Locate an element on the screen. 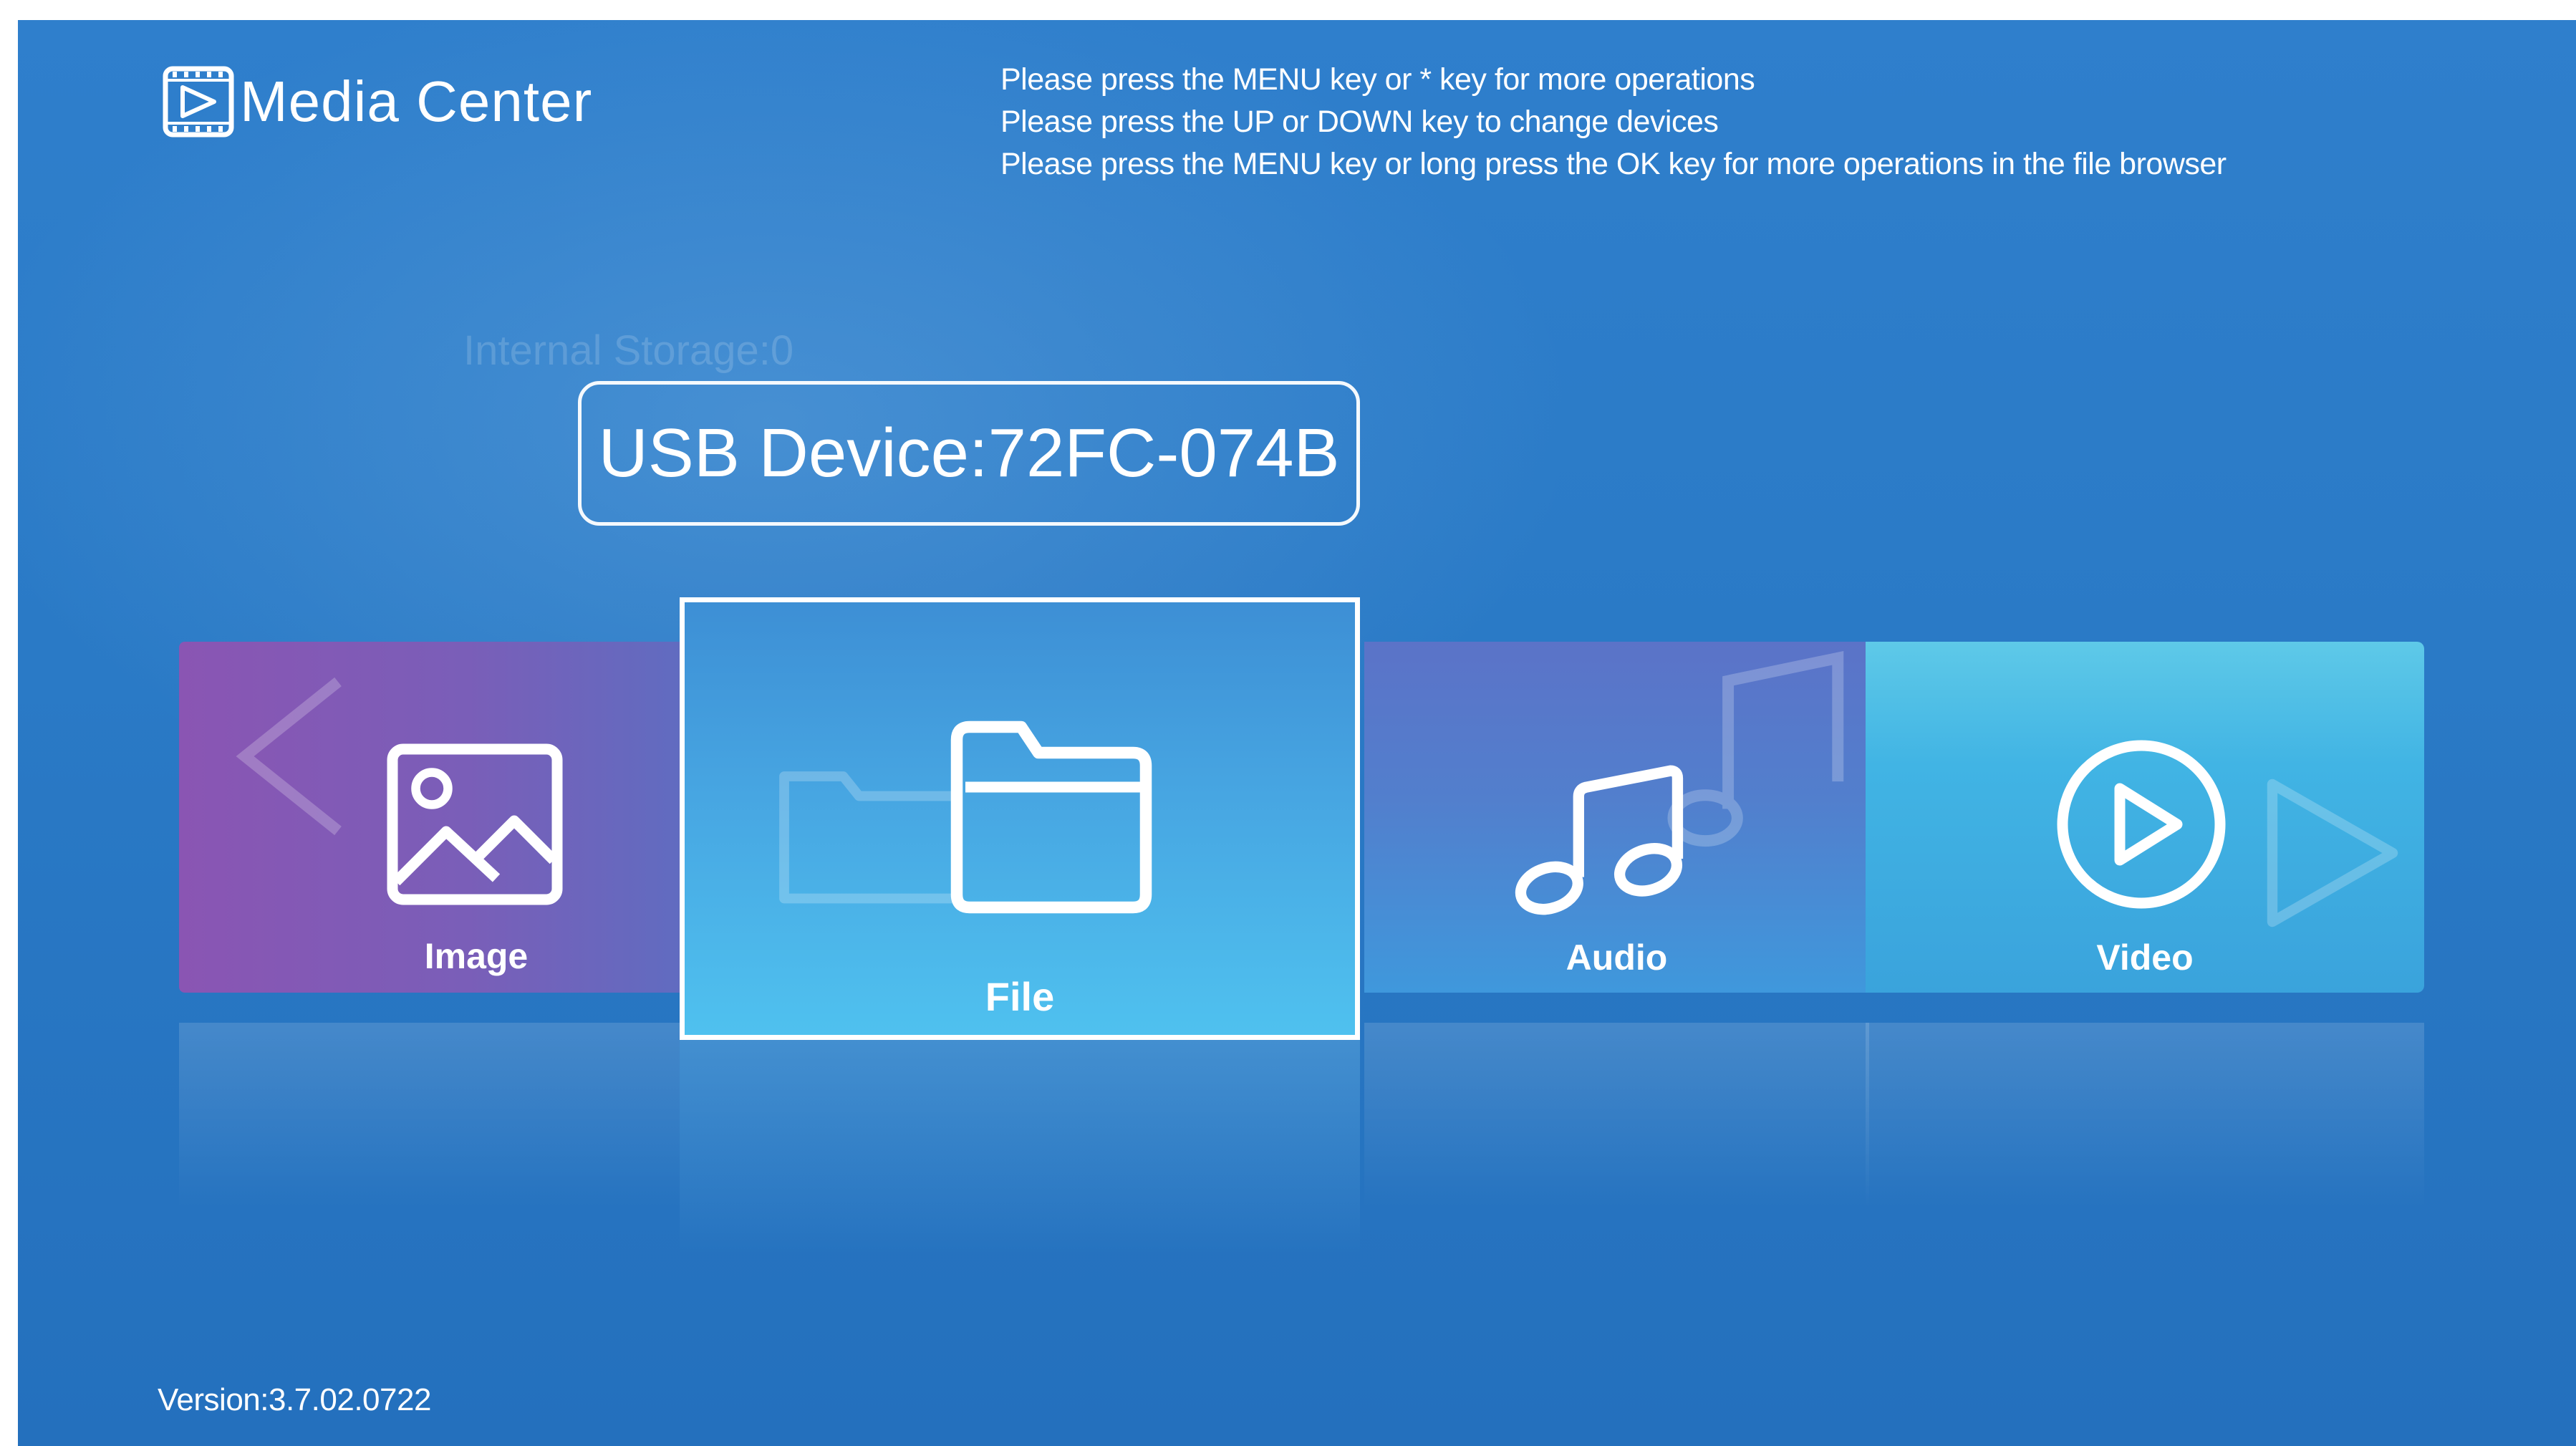 This screenshot has height=1446, width=2576. decorative-folder-icon is located at coordinates (871, 837).